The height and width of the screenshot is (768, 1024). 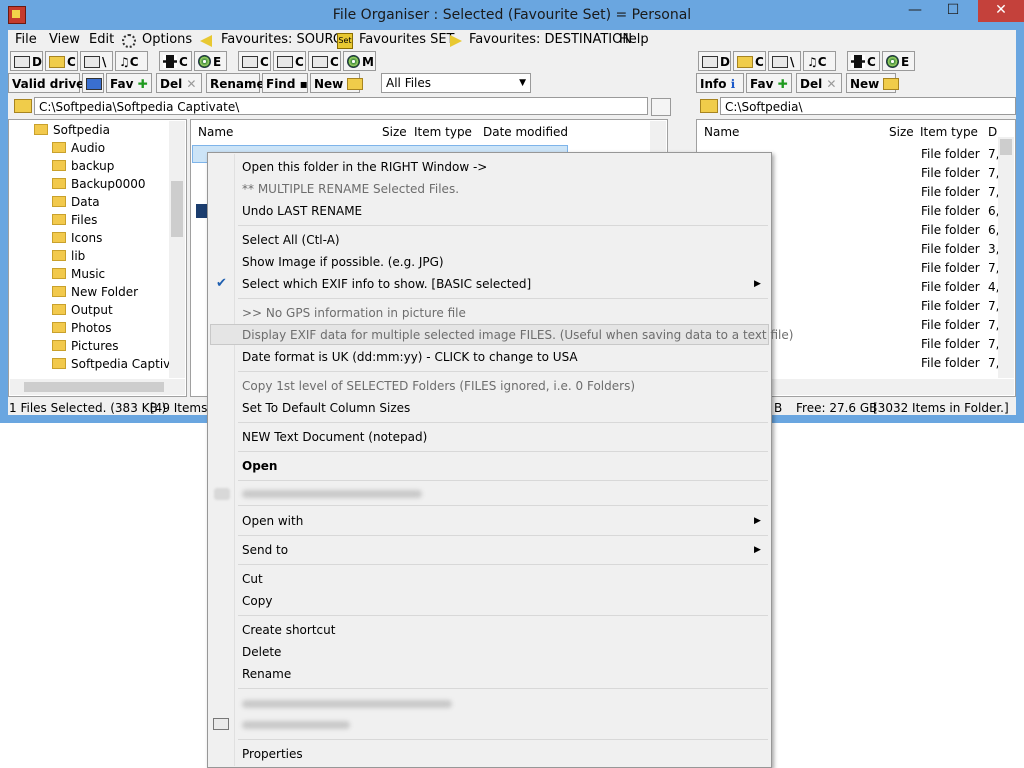 I want to click on menu-favourites-destination: Favourites: DESTINATION, so click(x=550, y=40).